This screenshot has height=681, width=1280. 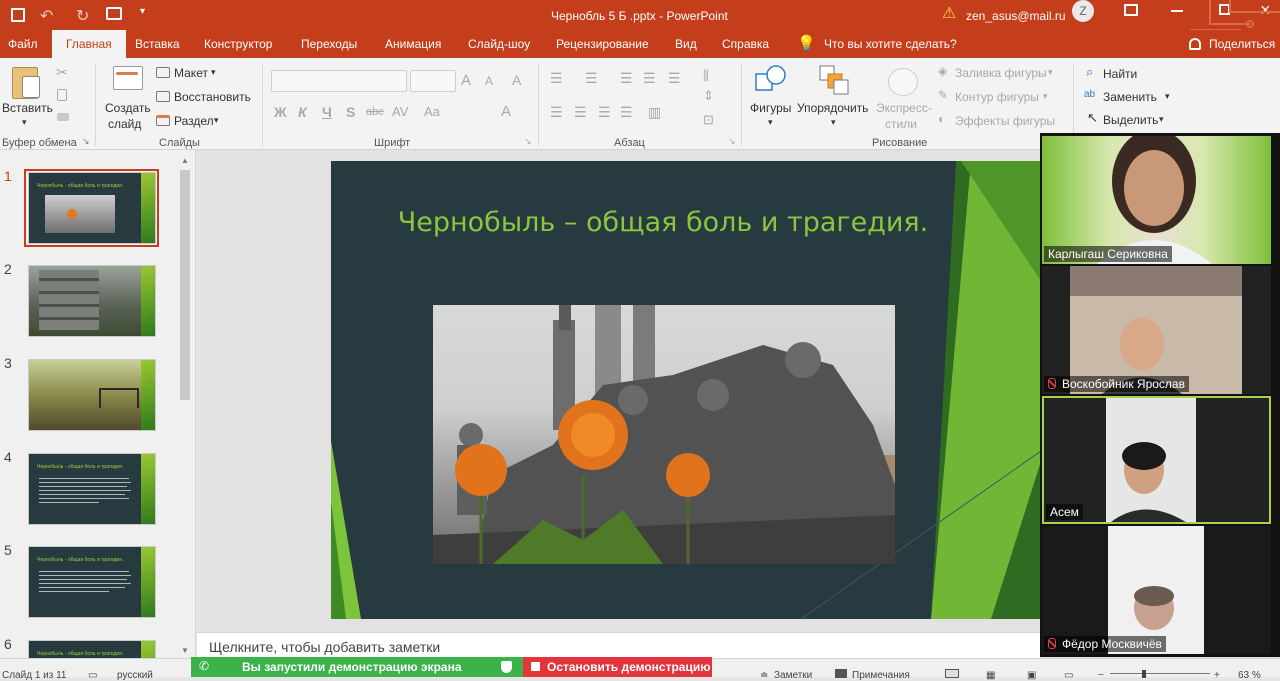 What do you see at coordinates (1167, 96) in the screenshot?
I see `replace-dropdown-icon: ▾` at bounding box center [1167, 96].